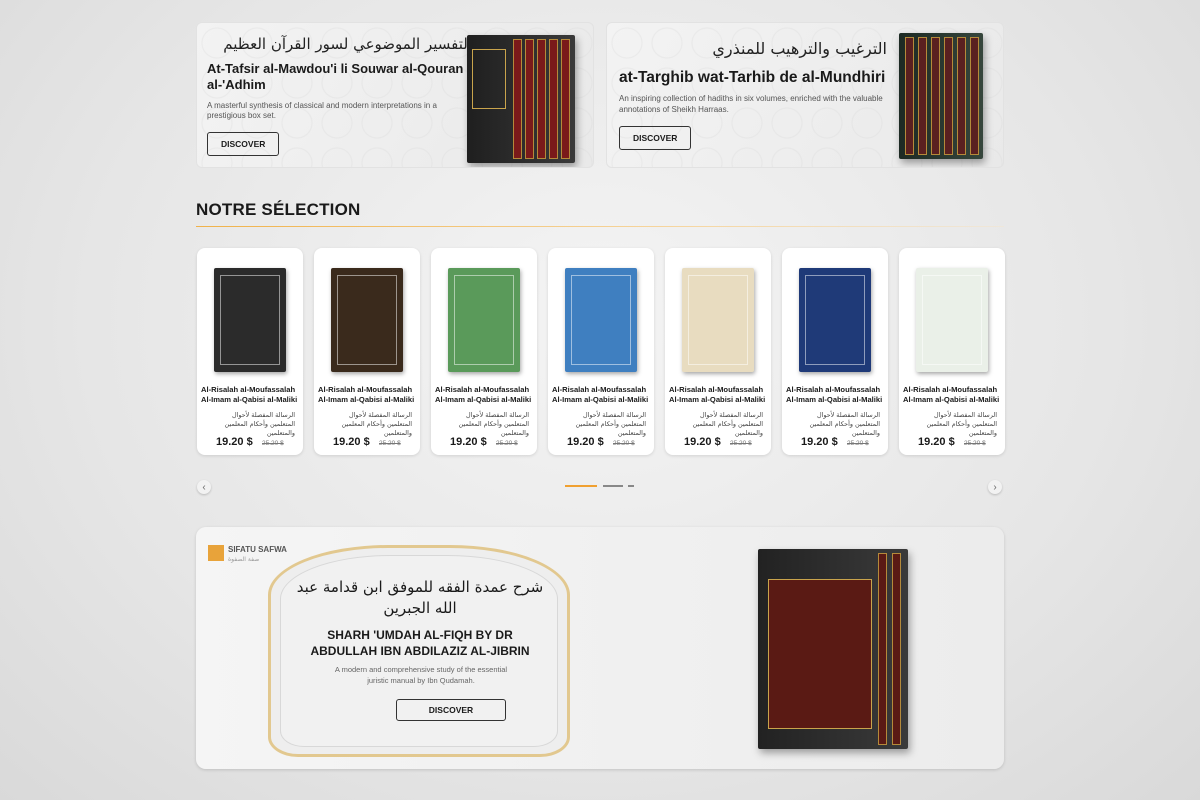 This screenshot has width=1200, height=800. Describe the element at coordinates (257, 549) in the screenshot. I see `brand-name: SIFATU SAFWA` at that location.